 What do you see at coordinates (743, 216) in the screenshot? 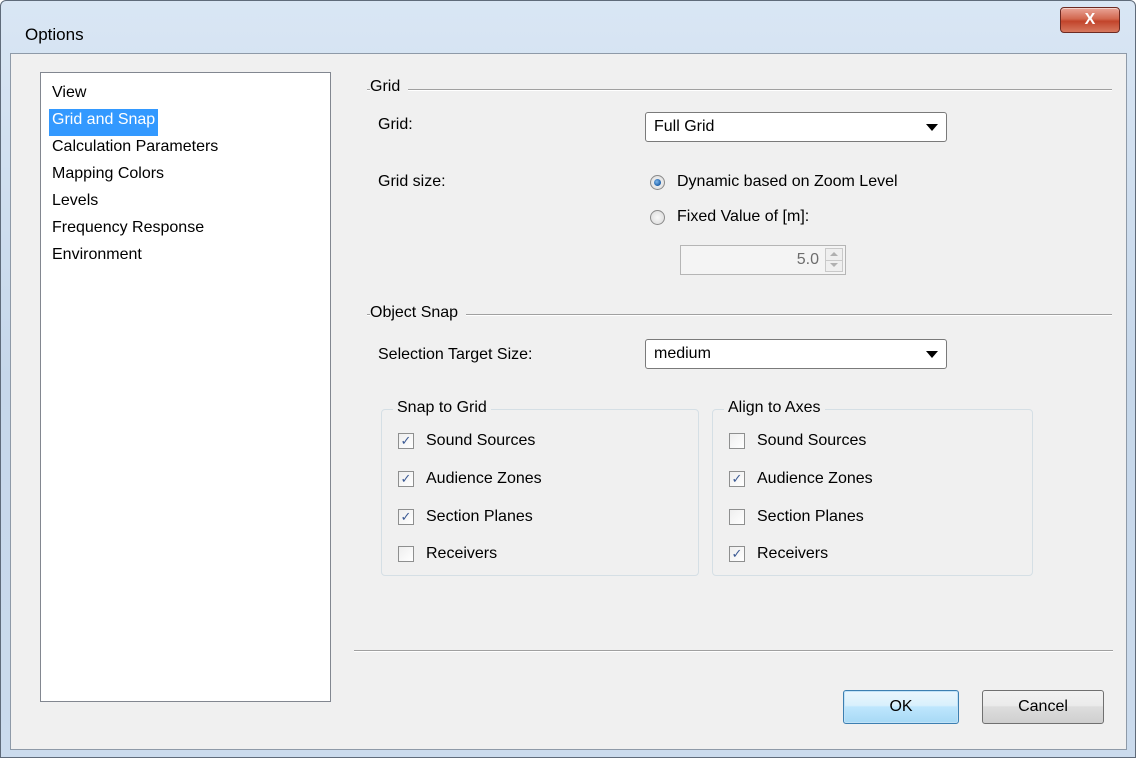
I see `radio-fixed-value-label: Fixed Value of [m]:` at bounding box center [743, 216].